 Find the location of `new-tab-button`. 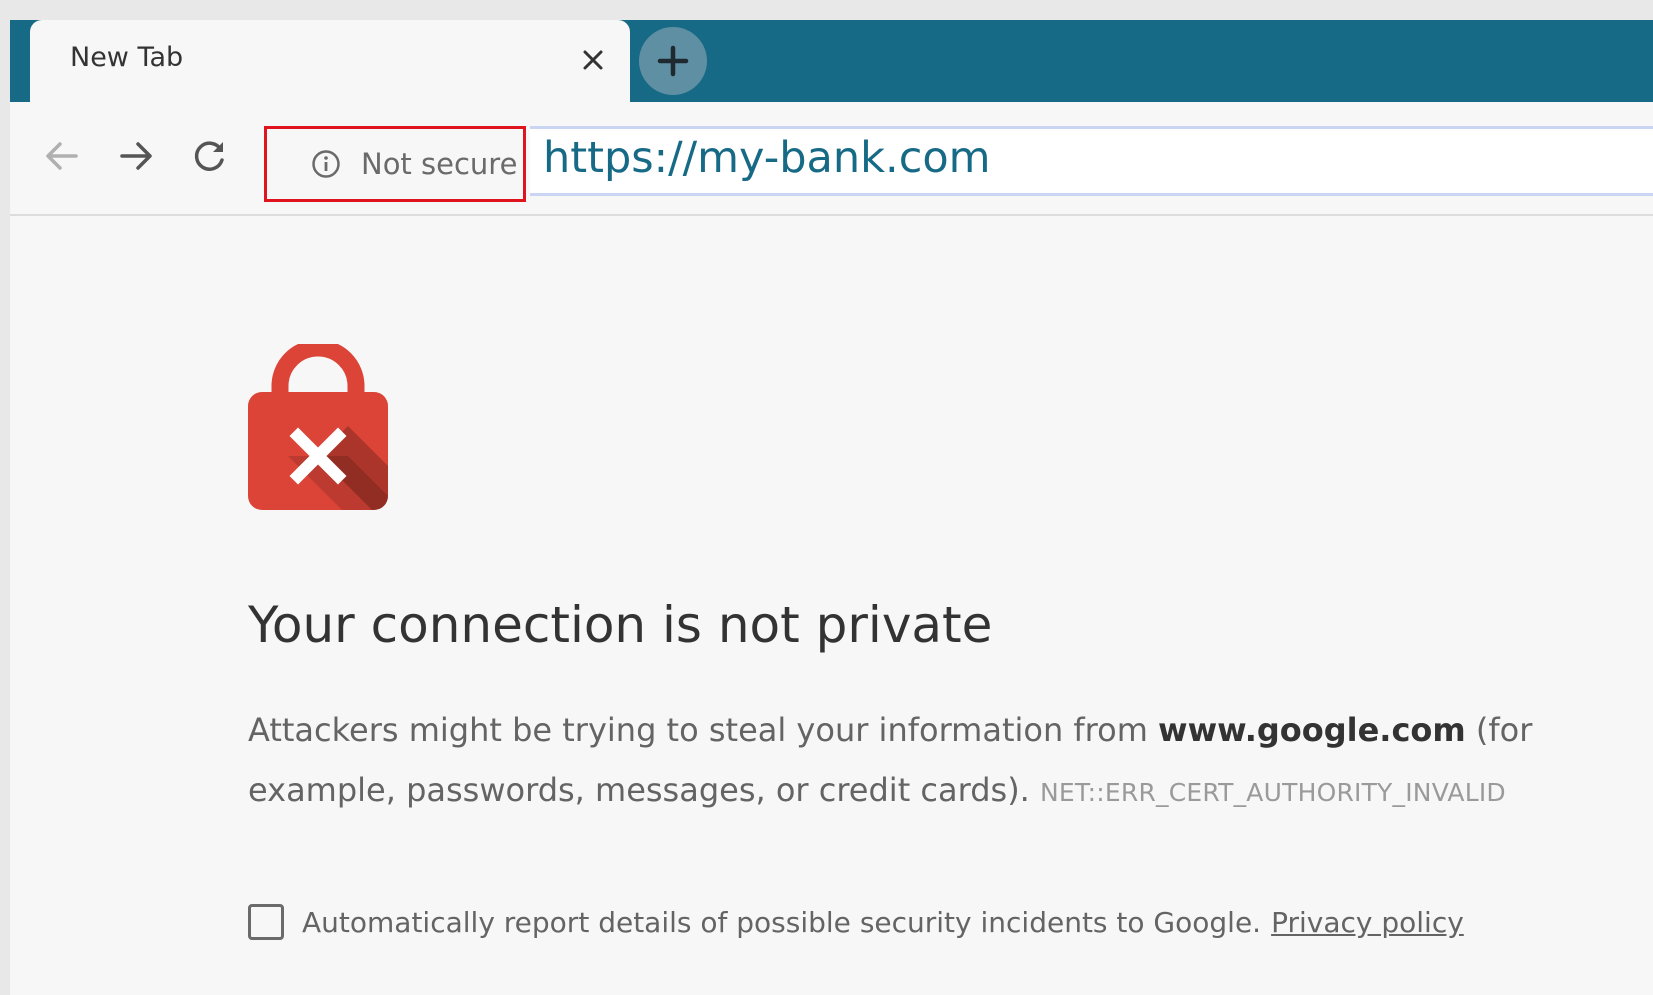

new-tab-button is located at coordinates (673, 61).